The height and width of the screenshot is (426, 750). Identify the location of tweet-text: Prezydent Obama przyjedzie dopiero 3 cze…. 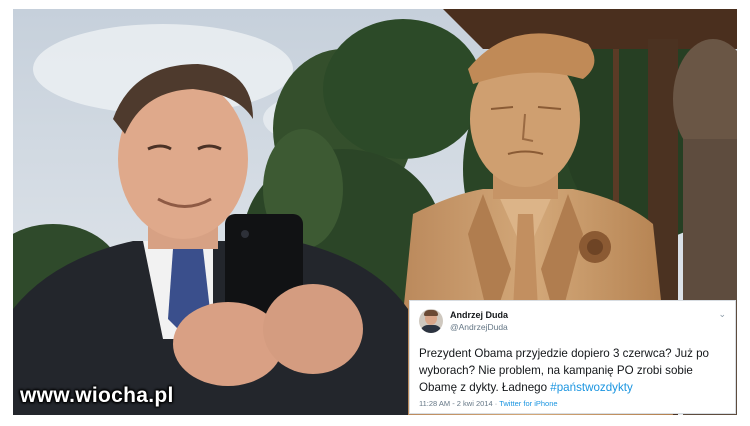
(575, 370).